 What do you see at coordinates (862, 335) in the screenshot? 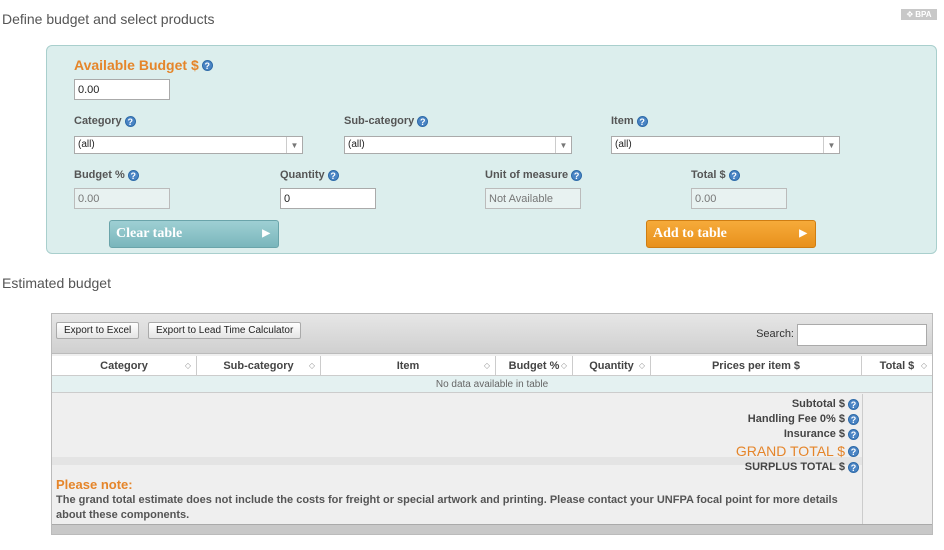
I see `search-input` at bounding box center [862, 335].